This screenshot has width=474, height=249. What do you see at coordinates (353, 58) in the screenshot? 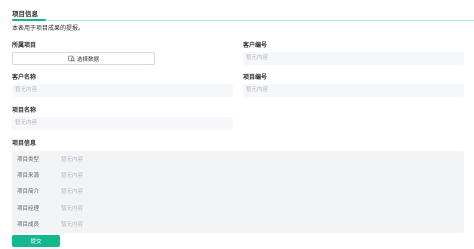
I see `customer-code-field: 暂无内容` at bounding box center [353, 58].